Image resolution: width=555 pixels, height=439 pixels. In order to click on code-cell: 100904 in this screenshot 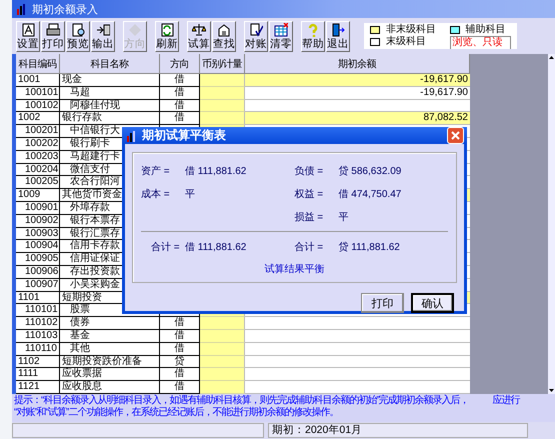, I will do `click(38, 247)`.